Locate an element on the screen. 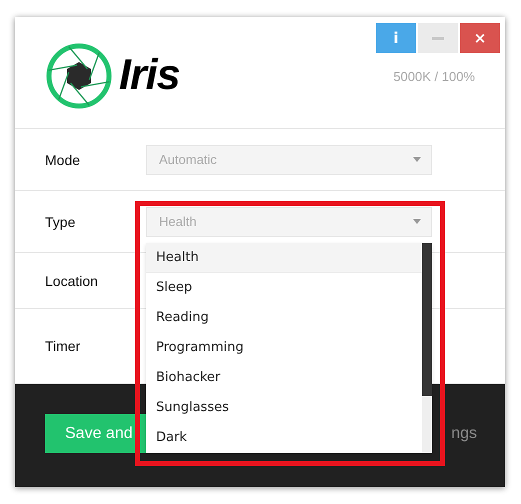 This screenshot has height=504, width=521. scrollbar is located at coordinates (427, 348).